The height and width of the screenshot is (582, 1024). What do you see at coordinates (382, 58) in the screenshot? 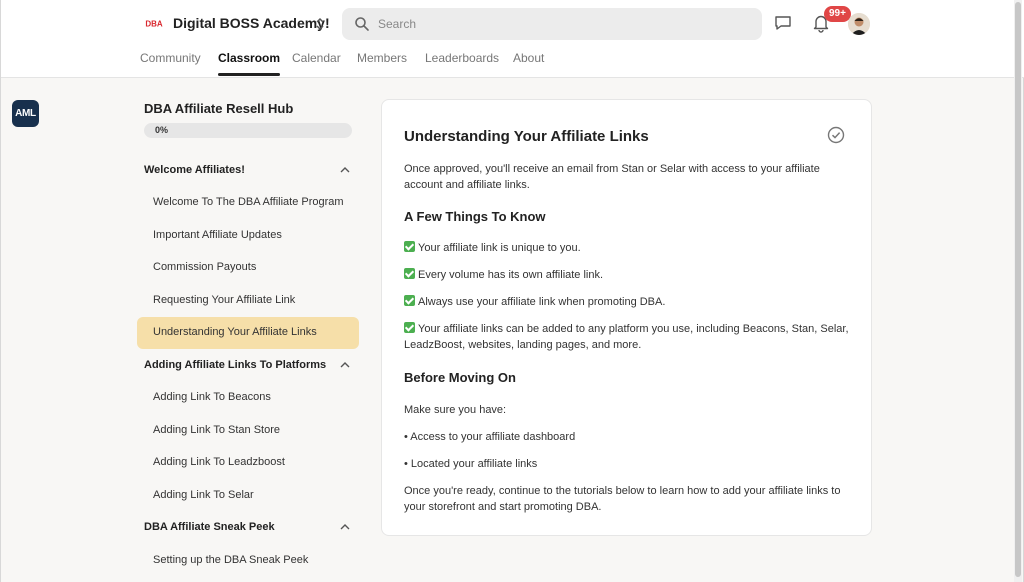
I see `tab-members: Members` at bounding box center [382, 58].